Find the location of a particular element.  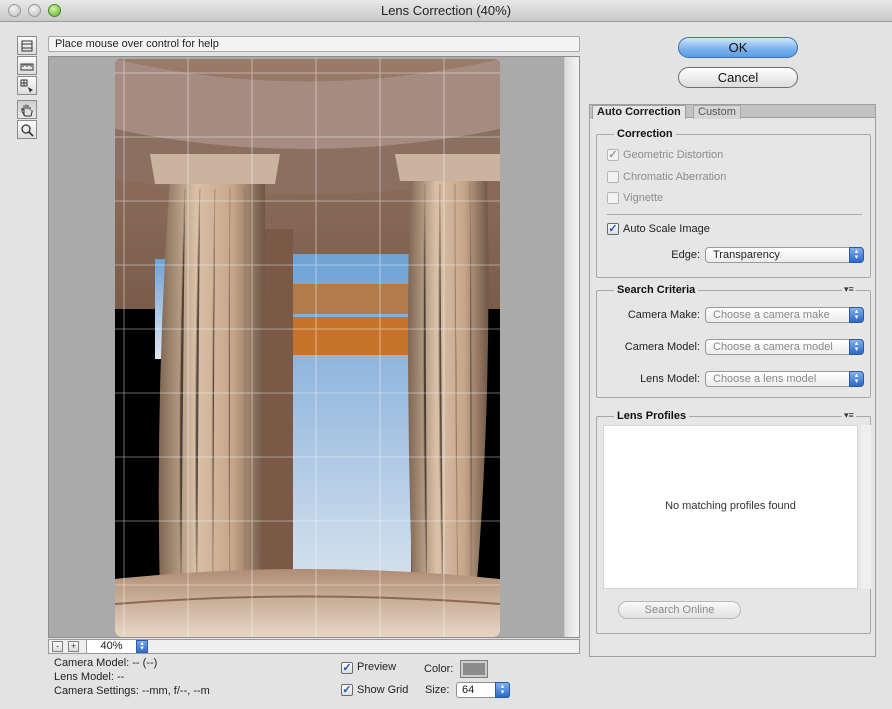

tab-custom: Custom is located at coordinates (717, 112).